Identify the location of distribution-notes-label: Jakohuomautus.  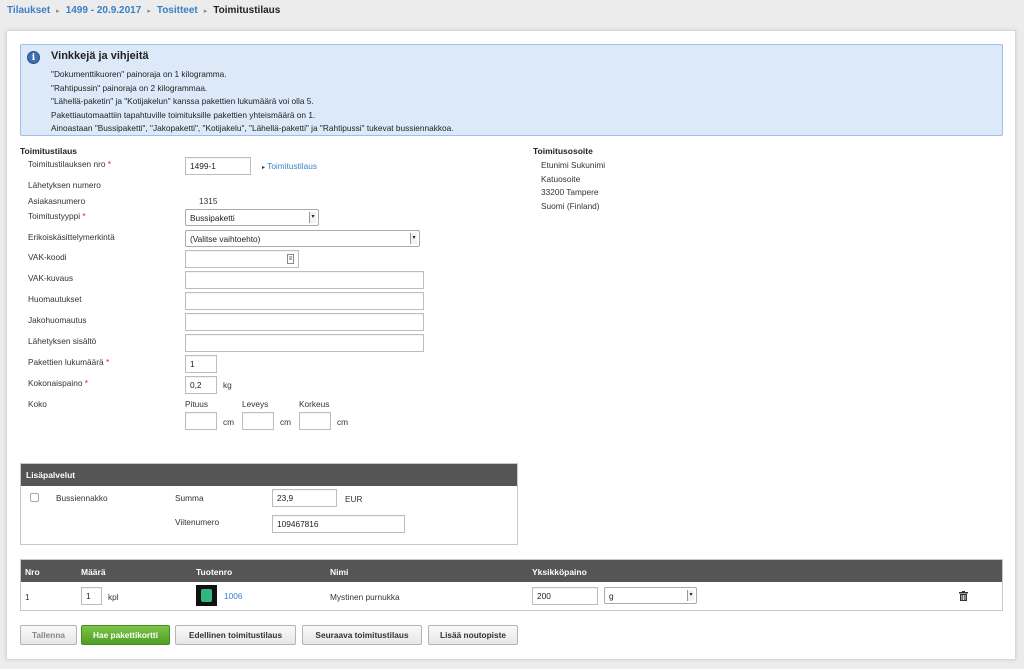
(57, 320).